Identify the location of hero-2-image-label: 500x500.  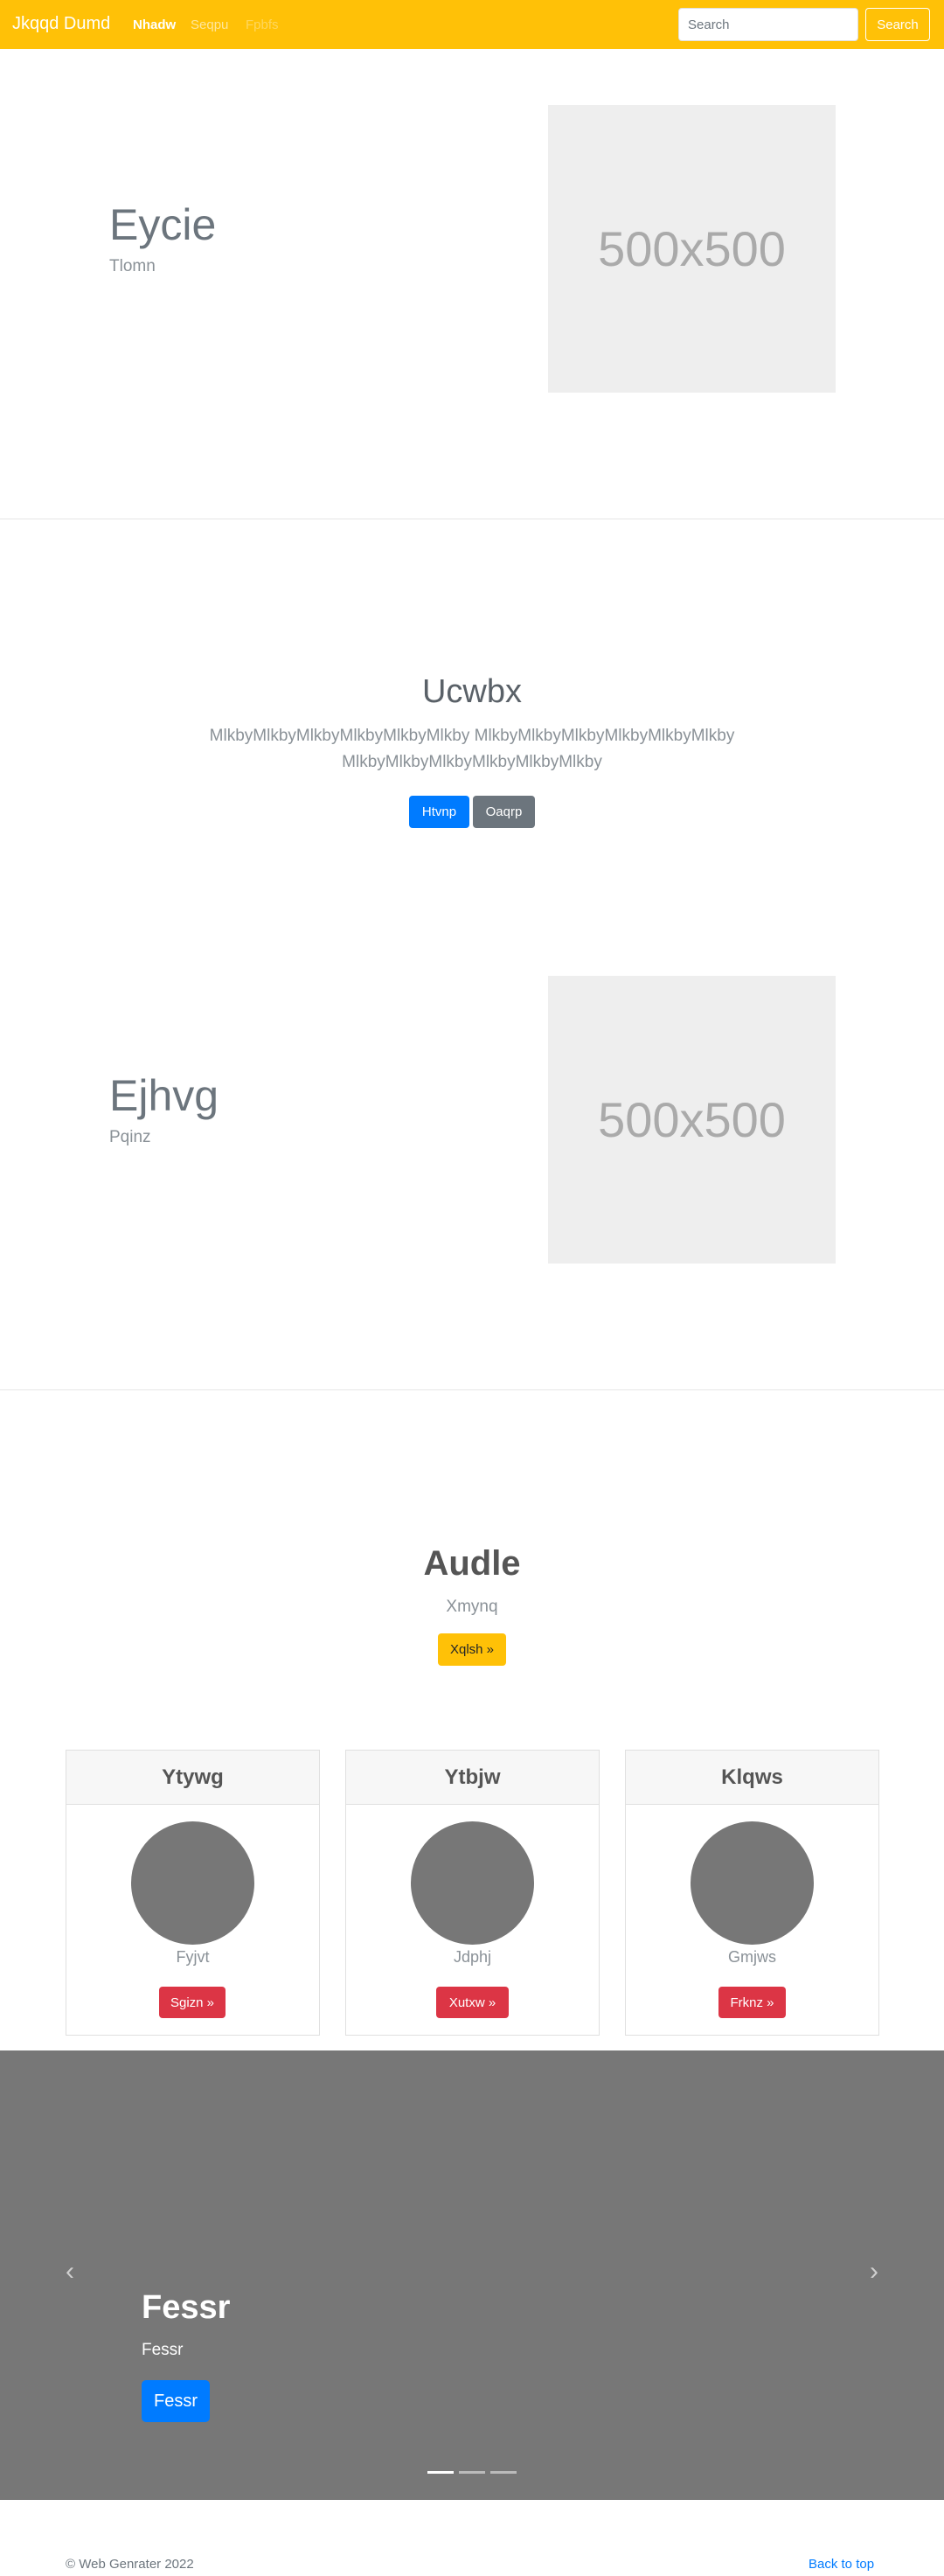
(692, 1119).